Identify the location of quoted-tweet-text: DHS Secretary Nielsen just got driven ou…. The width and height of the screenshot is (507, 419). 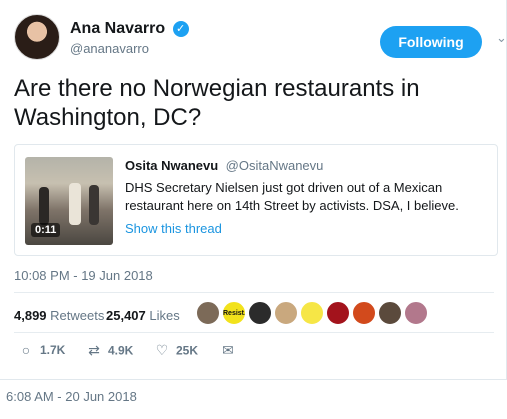
(292, 196).